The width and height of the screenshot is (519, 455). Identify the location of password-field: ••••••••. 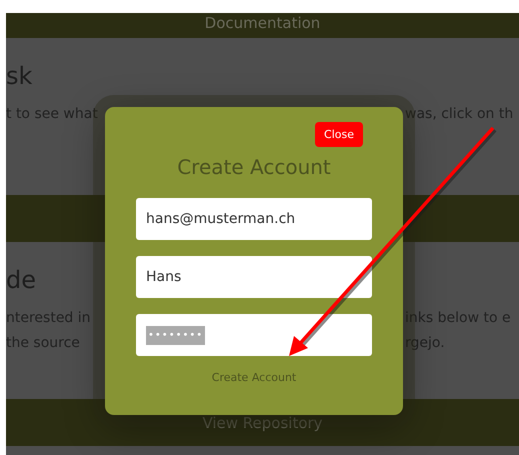
(254, 335).